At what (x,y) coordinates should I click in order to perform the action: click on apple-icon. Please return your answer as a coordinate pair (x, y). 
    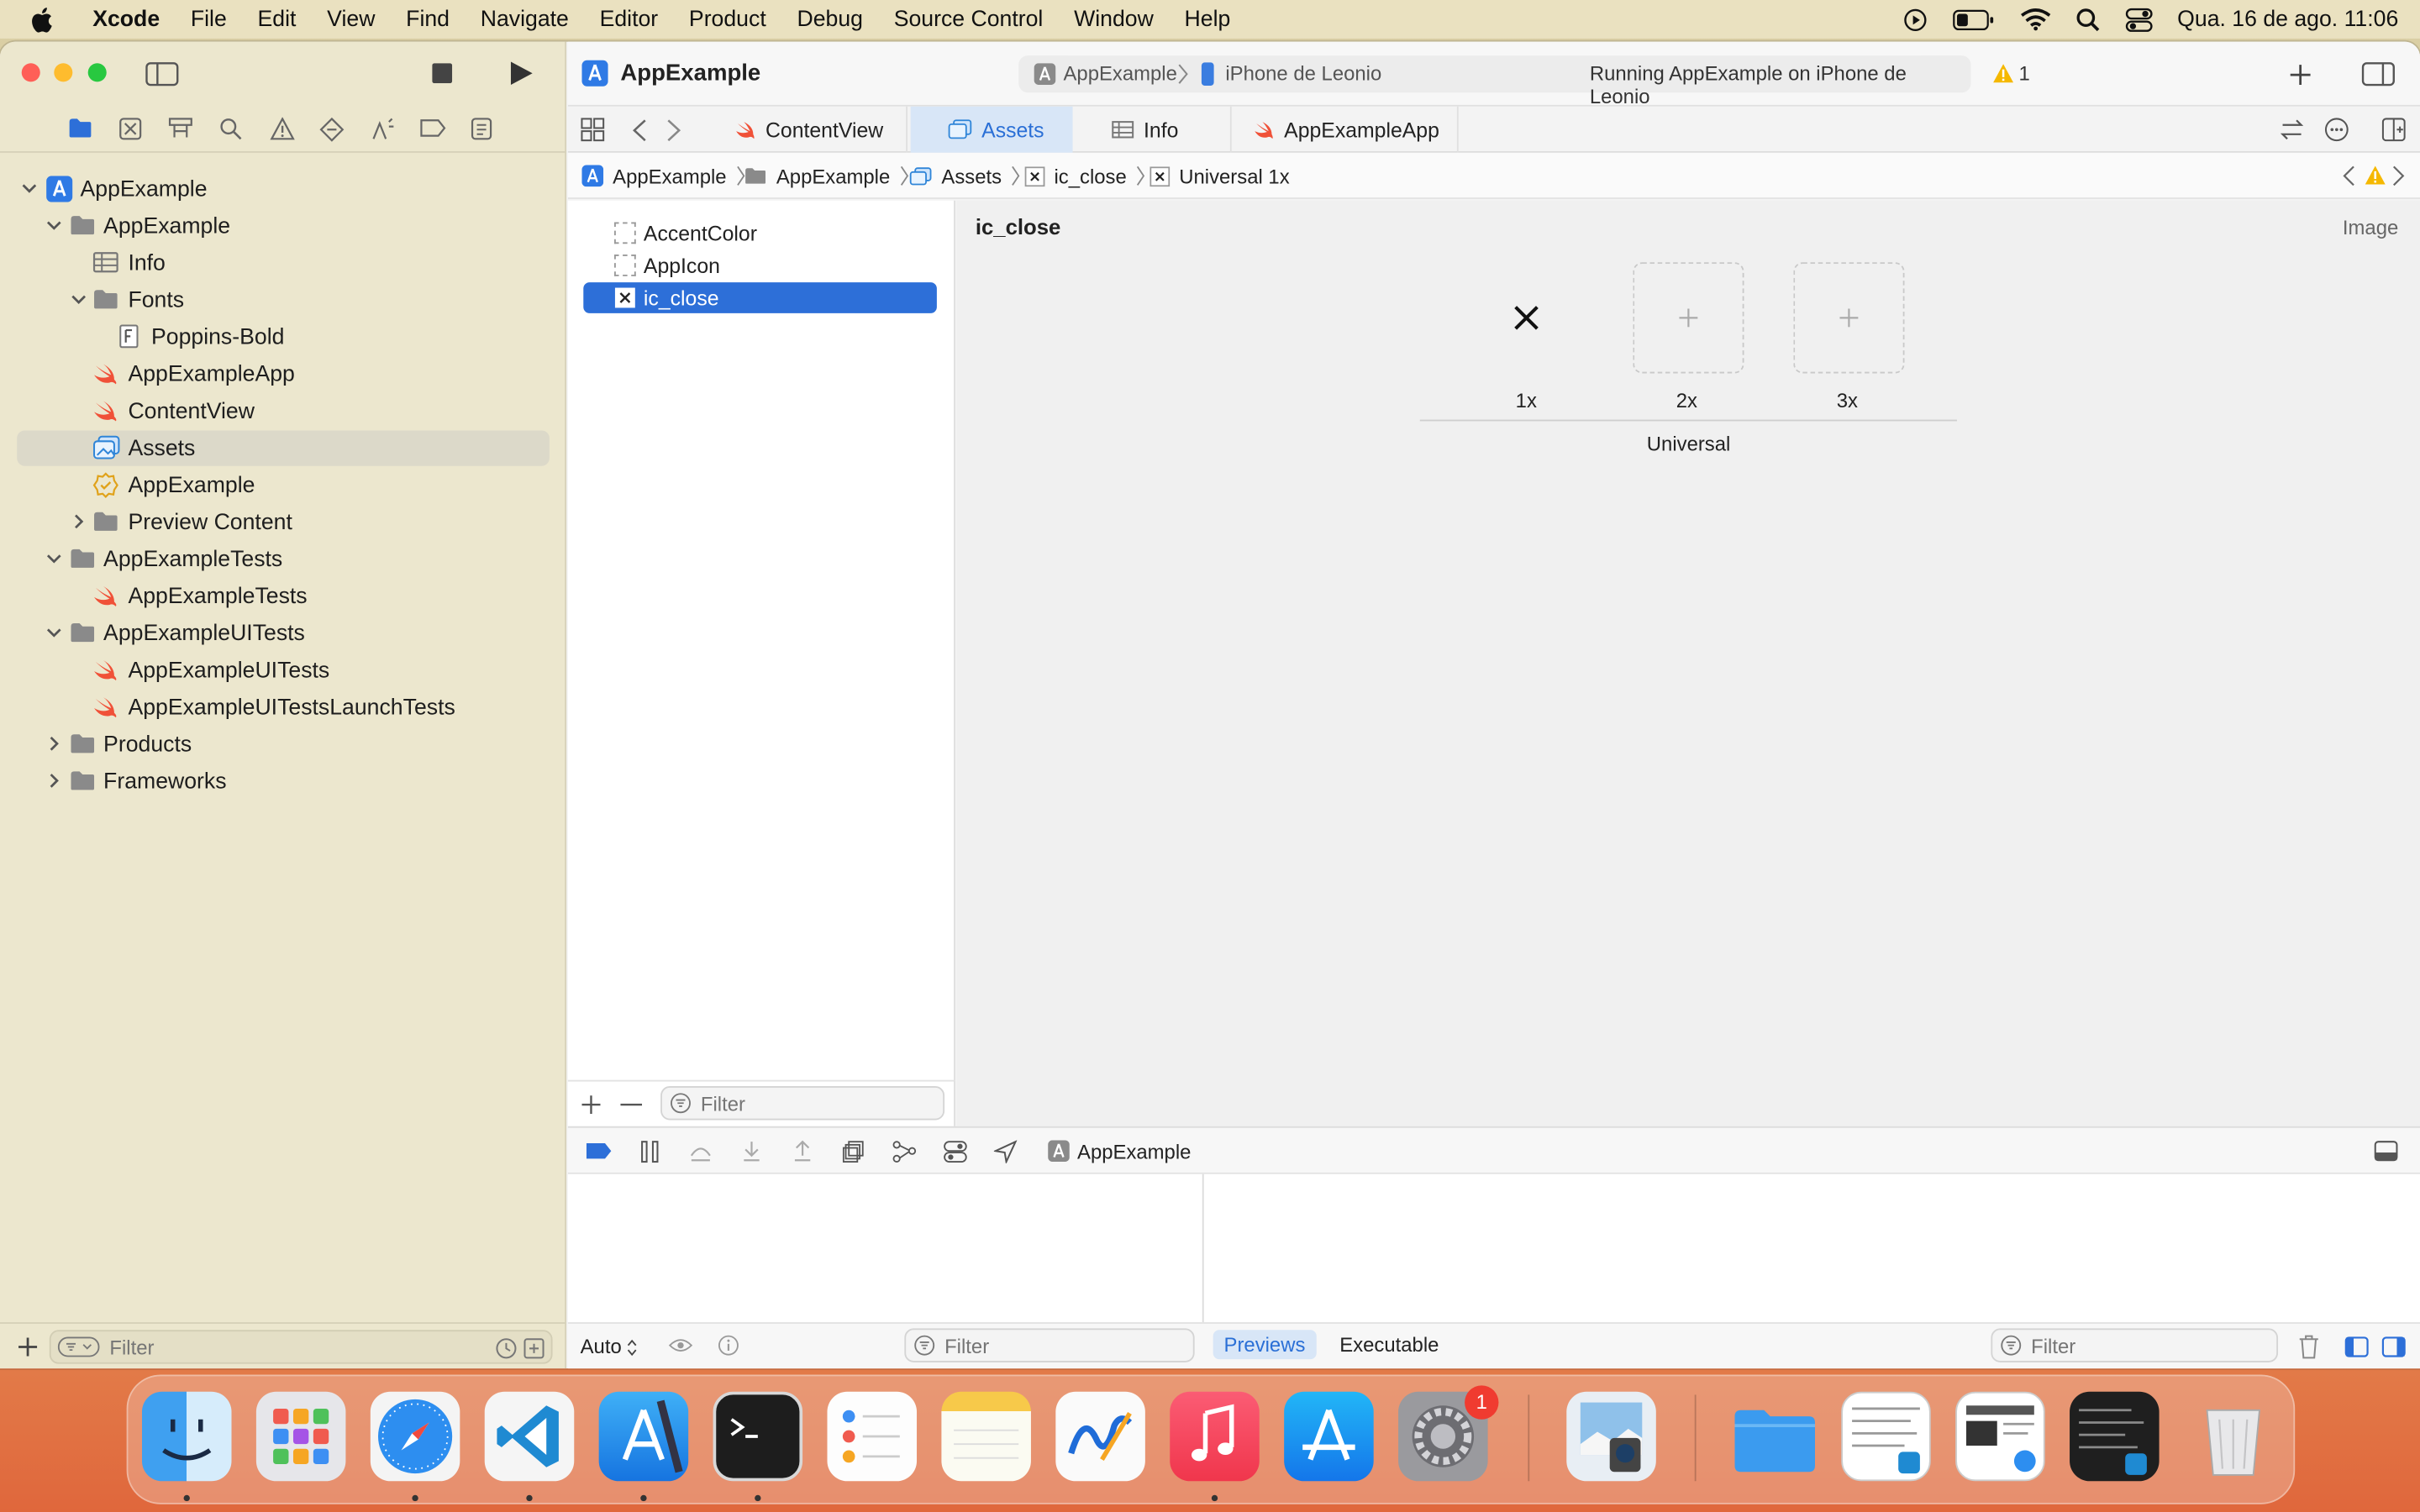
    Looking at the image, I should click on (35, 19).